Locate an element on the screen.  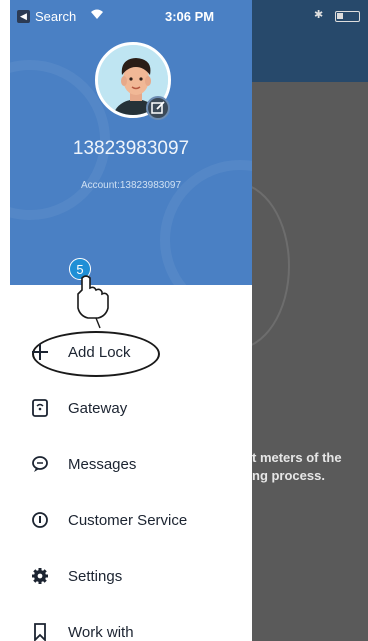
pointing-hand-icon is located at coordinates (93, 302).